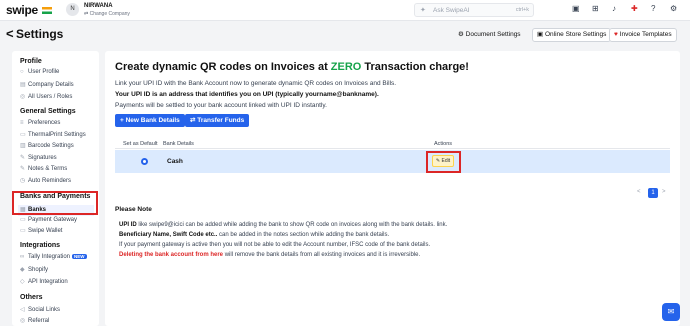 Image resolution: width=690 pixels, height=326 pixels. Describe the element at coordinates (474, 10) in the screenshot. I see `search-box: ✦ Ask SwipeAI ctrl+k` at that location.